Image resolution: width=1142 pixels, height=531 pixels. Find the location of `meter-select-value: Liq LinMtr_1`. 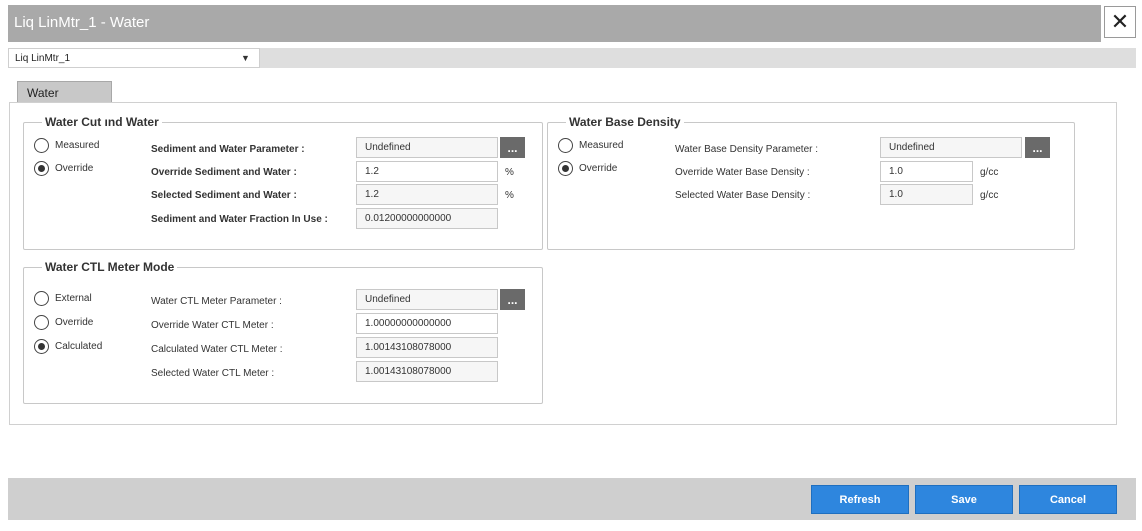

meter-select-value: Liq LinMtr_1 is located at coordinates (43, 58).